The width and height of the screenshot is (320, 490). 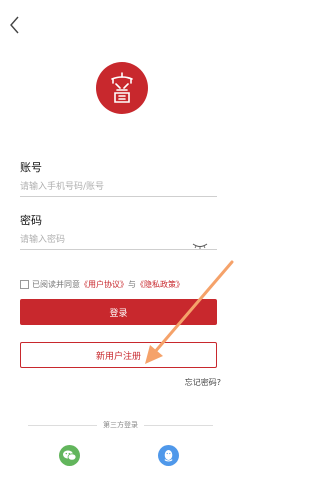 What do you see at coordinates (203, 382) in the screenshot?
I see `forgot-password-link: 忘记密码?` at bounding box center [203, 382].